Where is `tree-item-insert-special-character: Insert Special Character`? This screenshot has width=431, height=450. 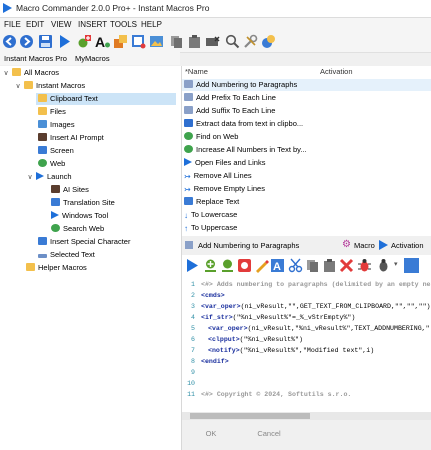 tree-item-insert-special-character: Insert Special Character is located at coordinates (106, 242).